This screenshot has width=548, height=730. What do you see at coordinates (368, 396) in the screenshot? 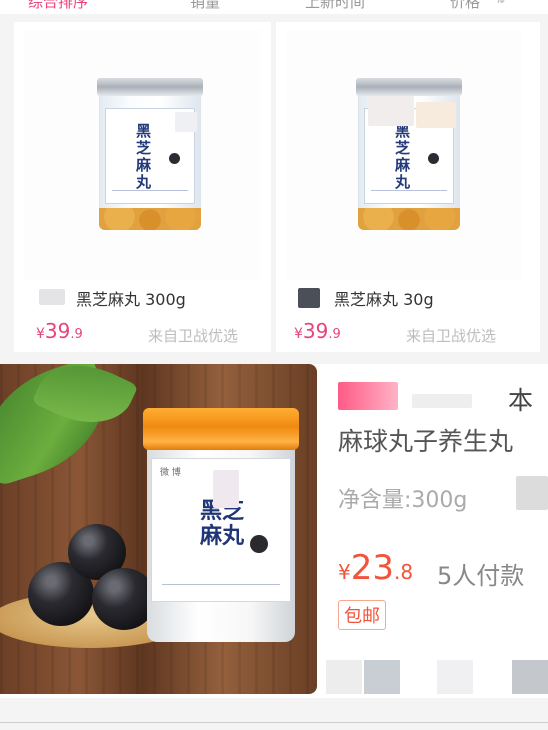
I see `shop-tag` at bounding box center [368, 396].